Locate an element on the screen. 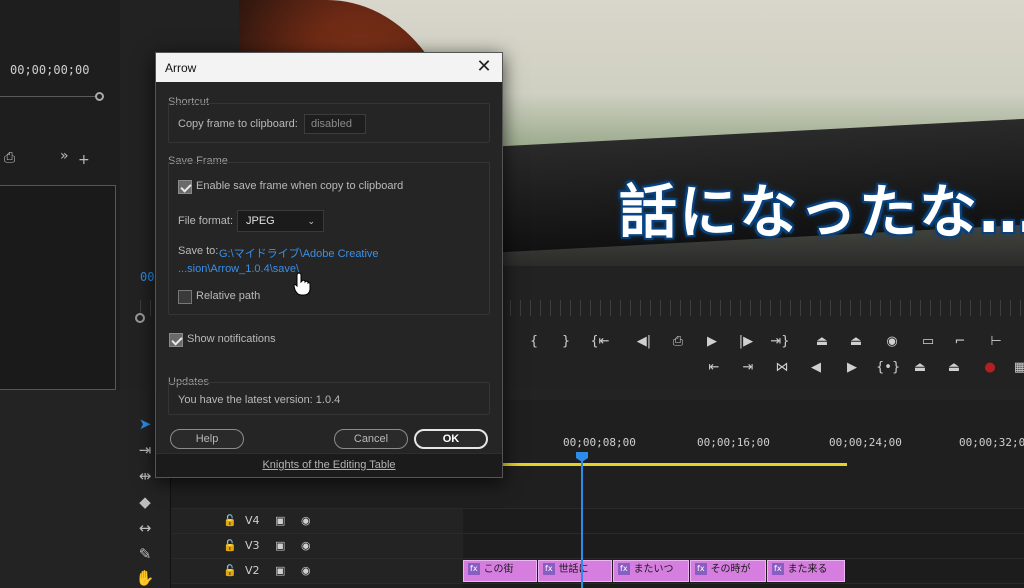  ruler-label: 00;00;08;00 is located at coordinates (599, 442).